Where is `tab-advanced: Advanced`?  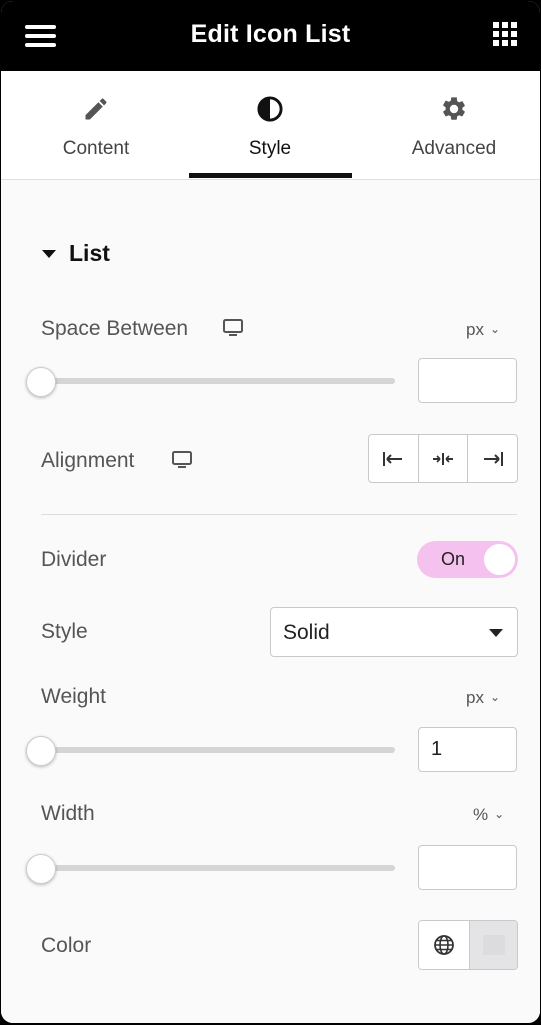
tab-advanced: Advanced is located at coordinates (454, 125).